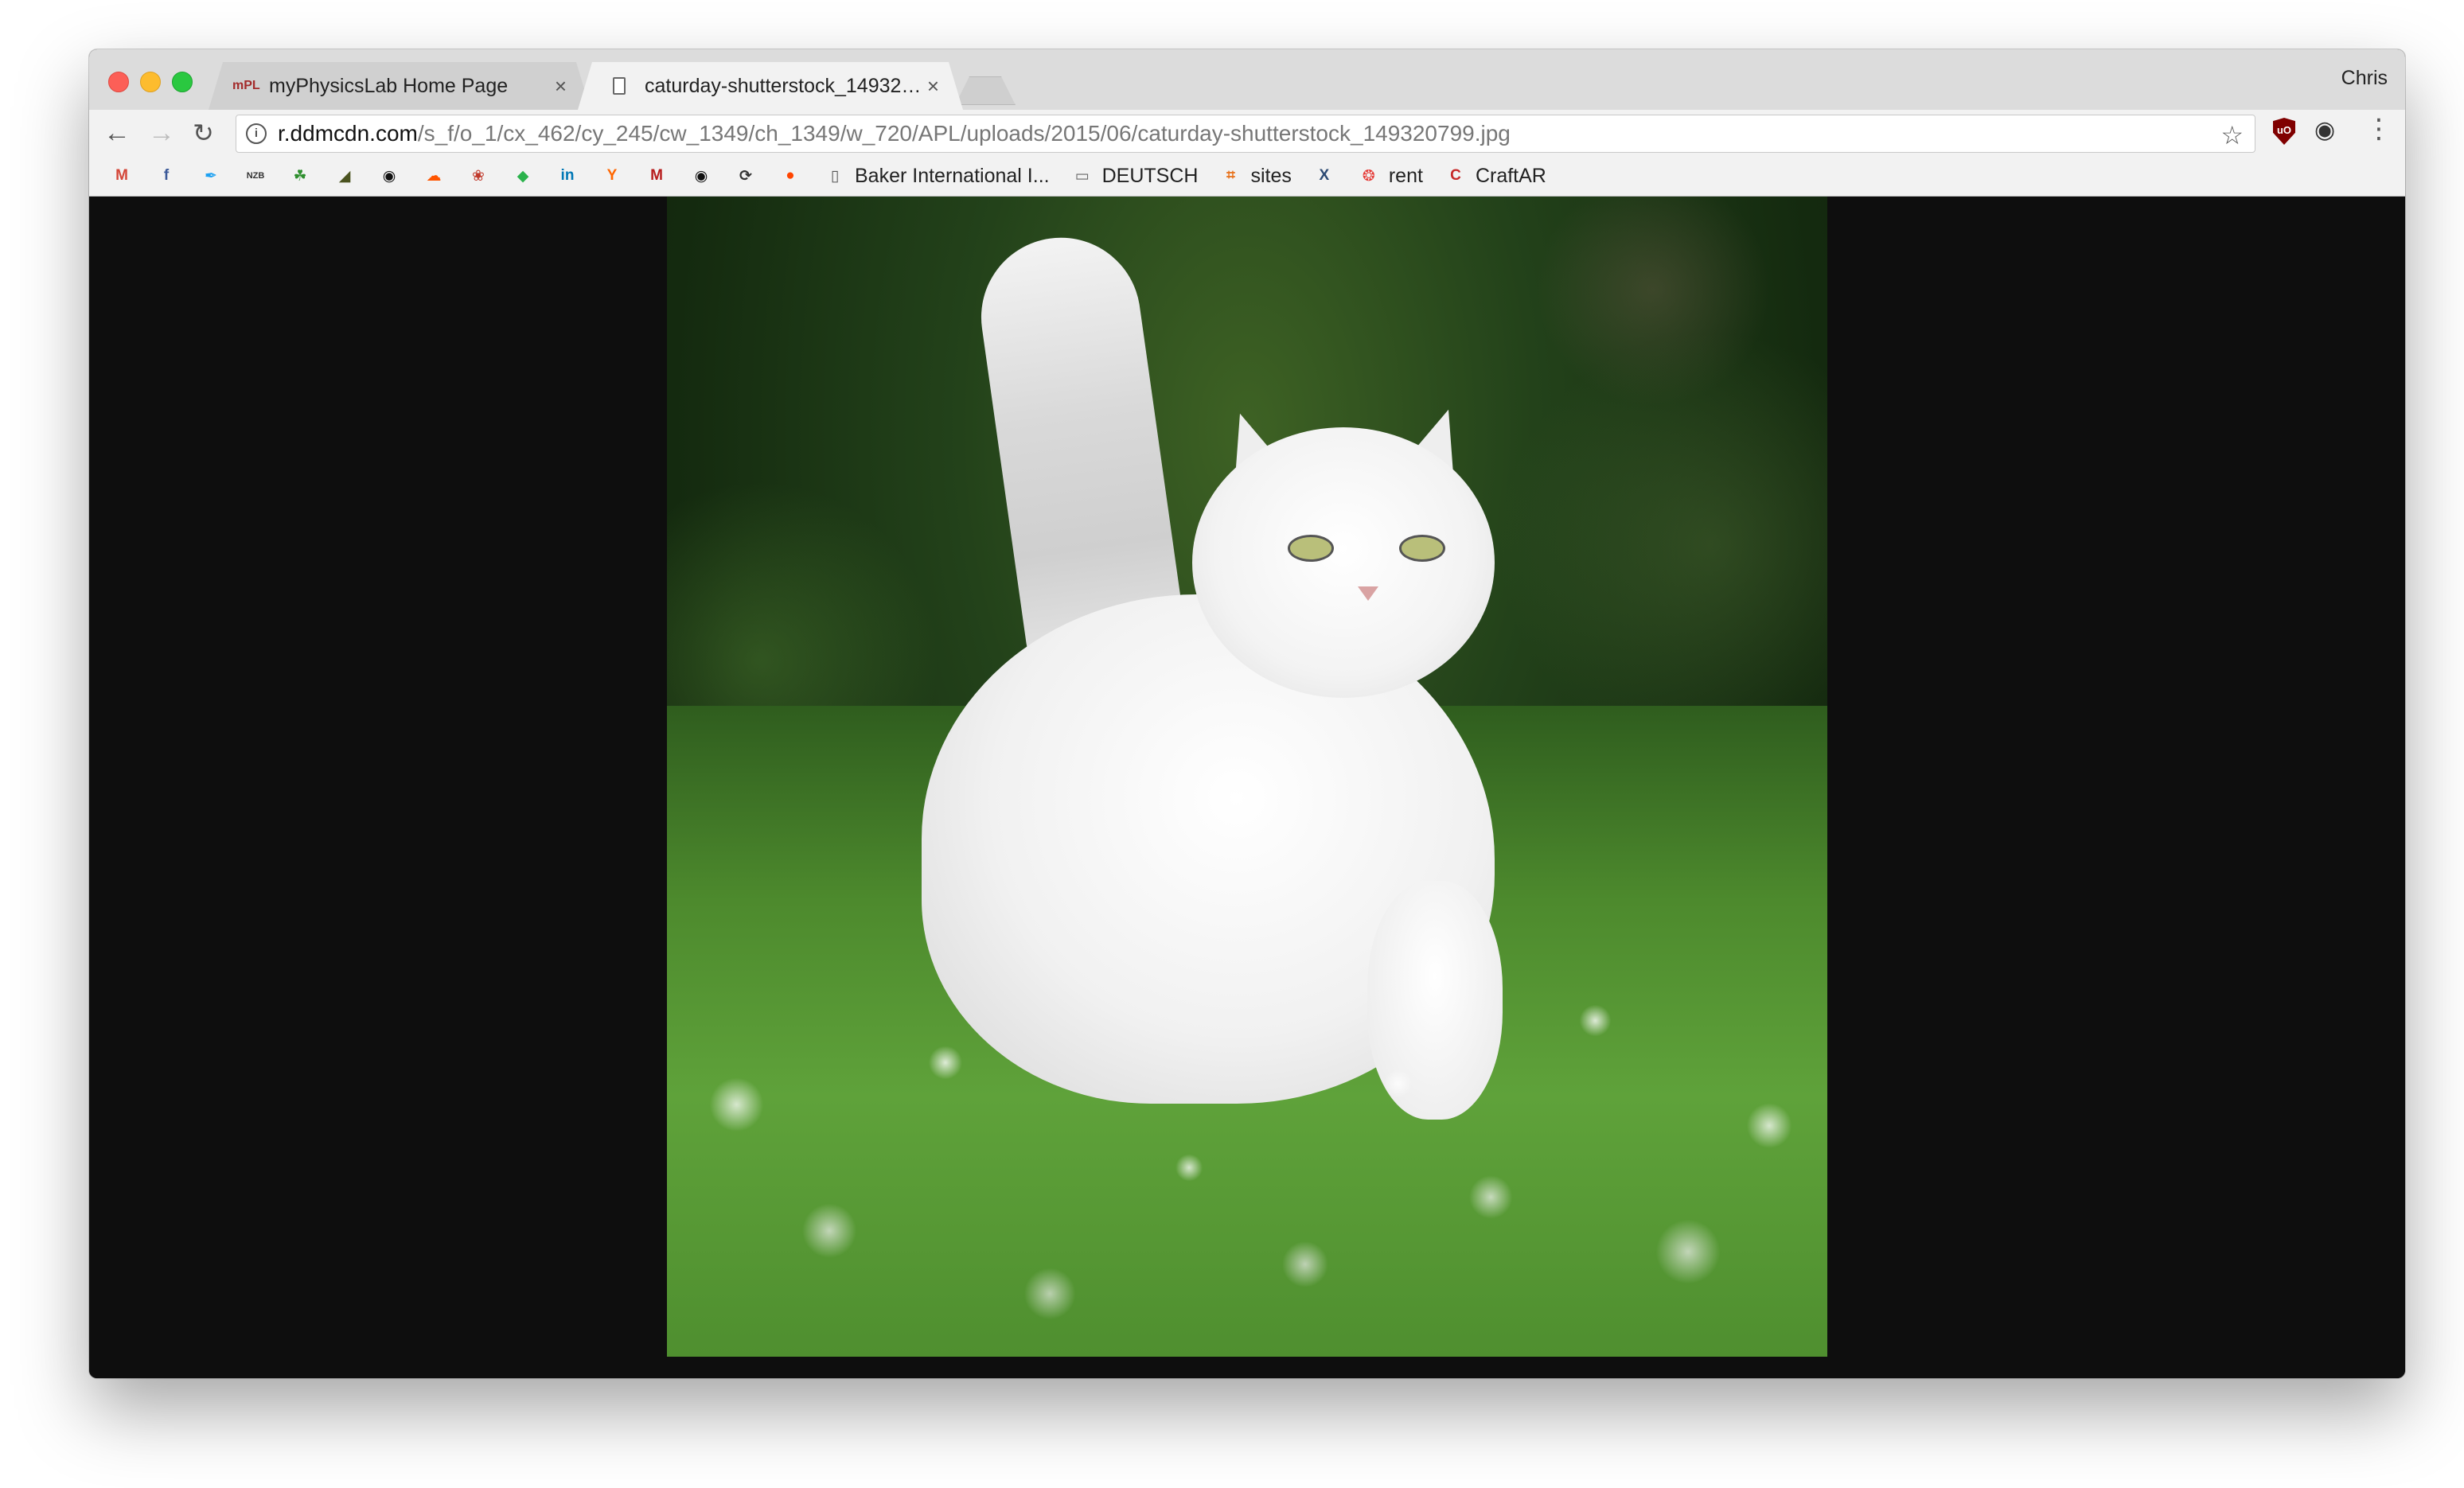 The height and width of the screenshot is (1488, 2464). I want to click on linkedin-icon: in, so click(567, 176).